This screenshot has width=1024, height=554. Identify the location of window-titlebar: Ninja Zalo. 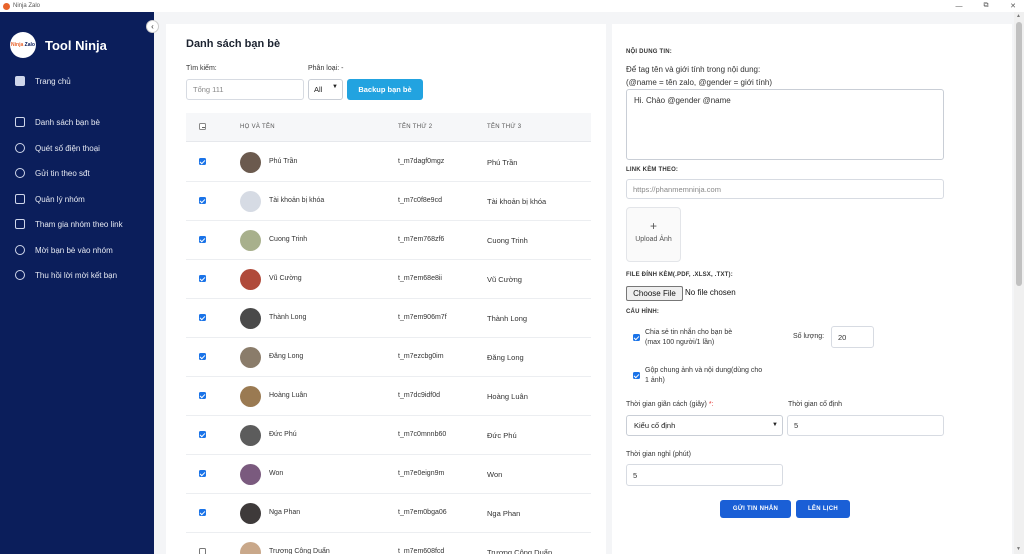
(512, 6).